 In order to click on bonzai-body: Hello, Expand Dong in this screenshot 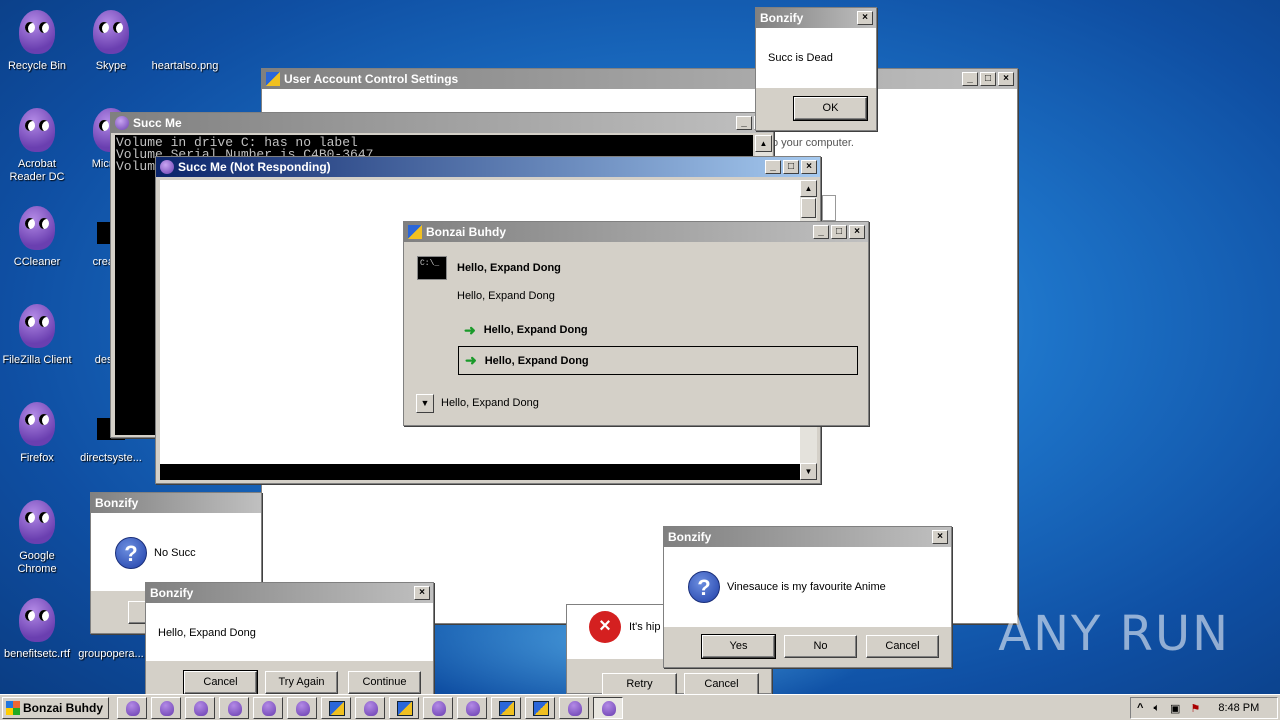, I will do `click(506, 296)`.